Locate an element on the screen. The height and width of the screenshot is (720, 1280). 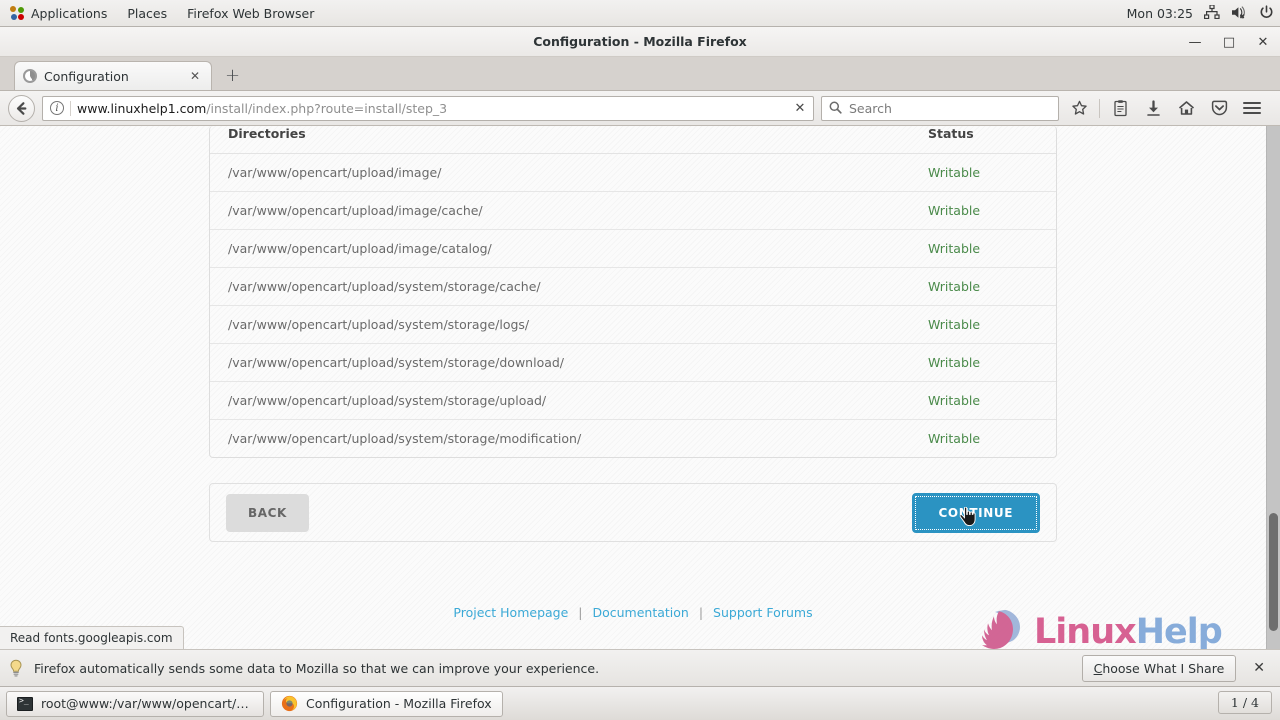
link-support-forums: Support Forums is located at coordinates (763, 612).